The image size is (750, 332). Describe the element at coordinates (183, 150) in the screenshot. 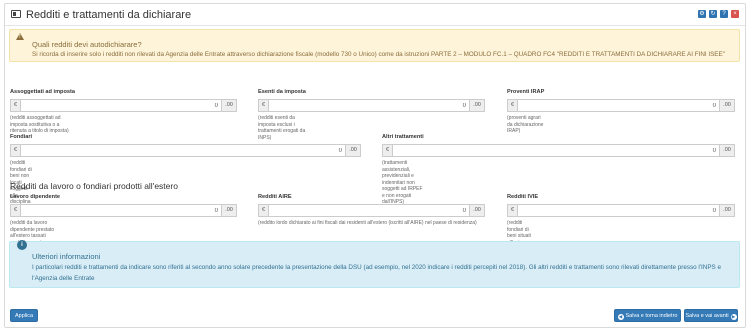

I see `fondiari-input` at that location.